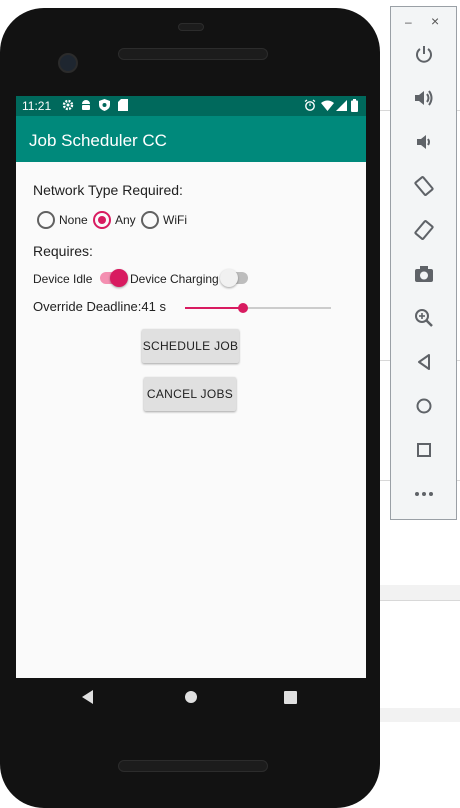 This screenshot has width=460, height=808. What do you see at coordinates (73, 220) in the screenshot?
I see `radio-none-label: None` at bounding box center [73, 220].